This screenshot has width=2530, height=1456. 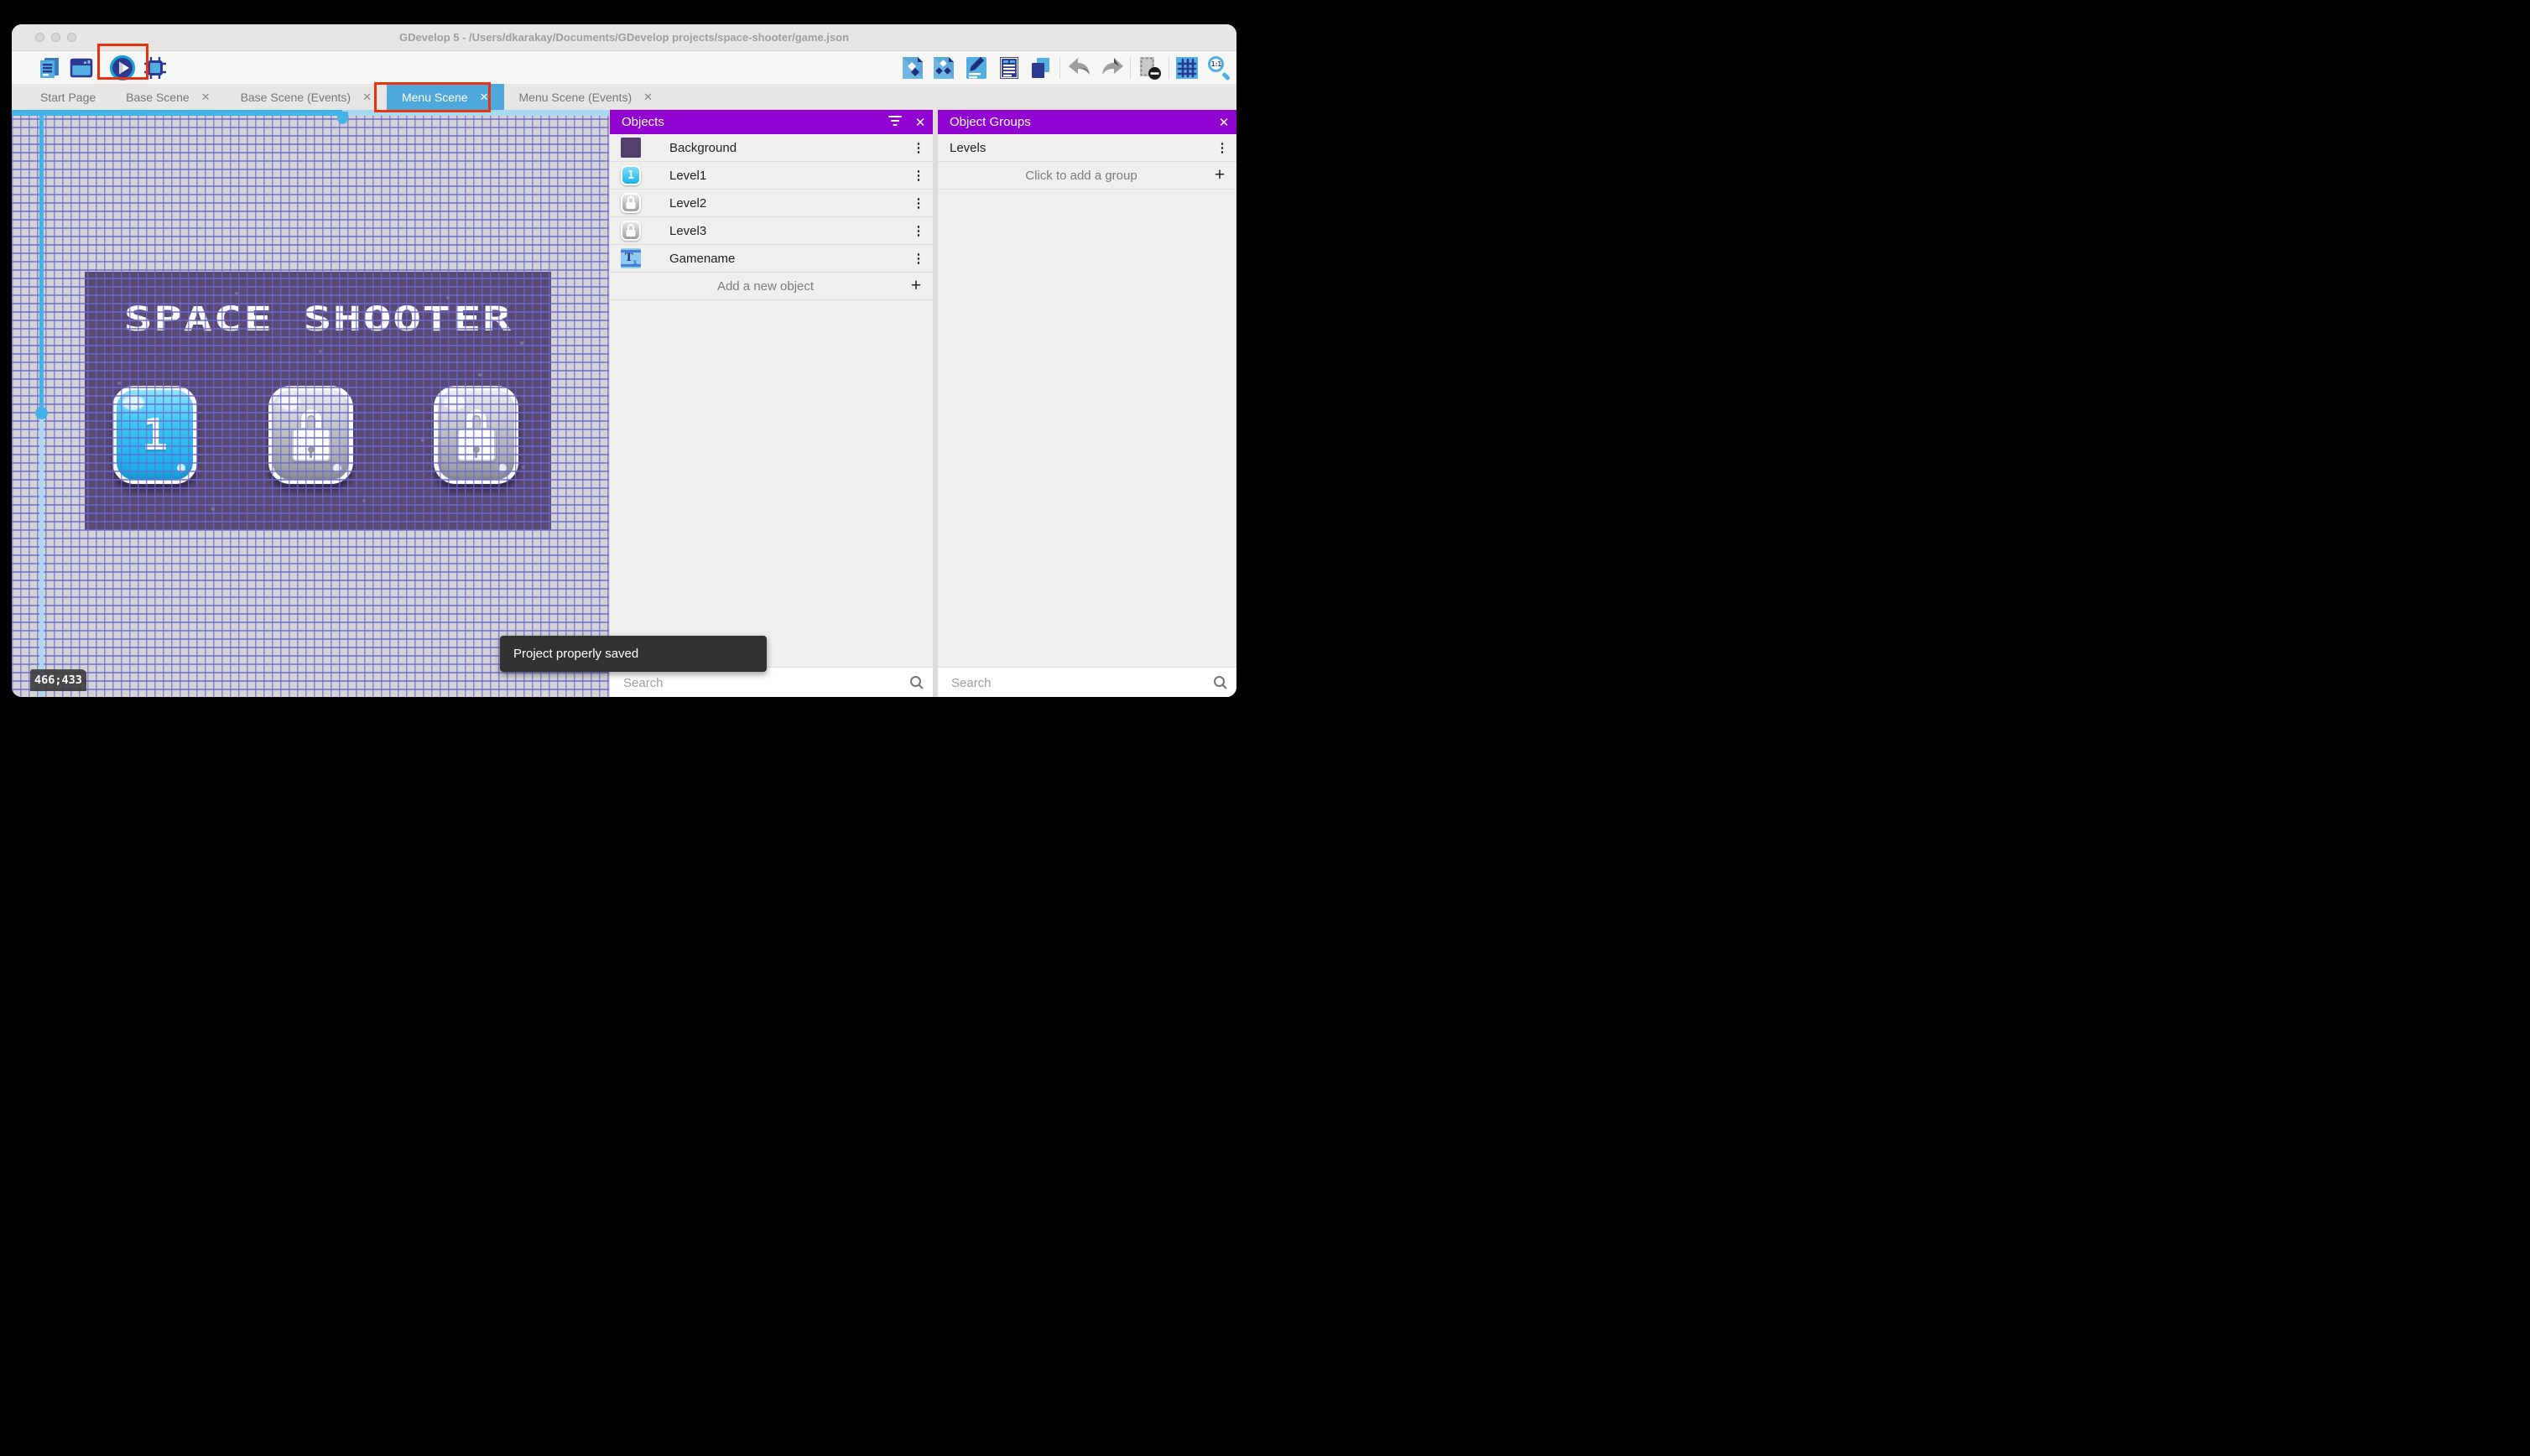 I want to click on preview-window-icon, so click(x=81, y=68).